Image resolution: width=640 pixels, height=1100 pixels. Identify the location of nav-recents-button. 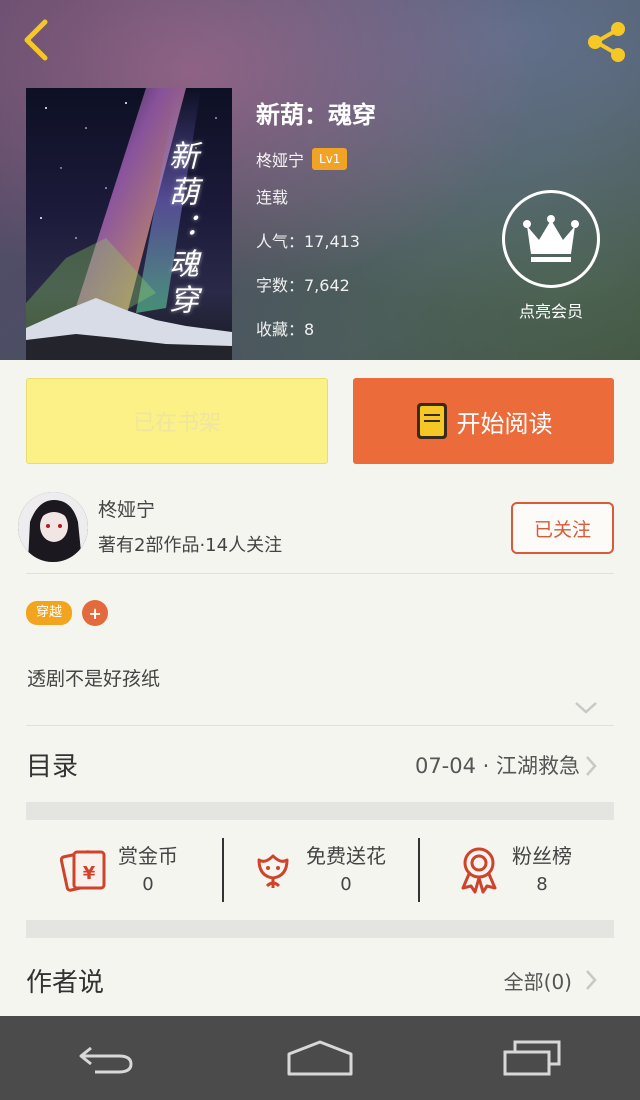
(533, 1058).